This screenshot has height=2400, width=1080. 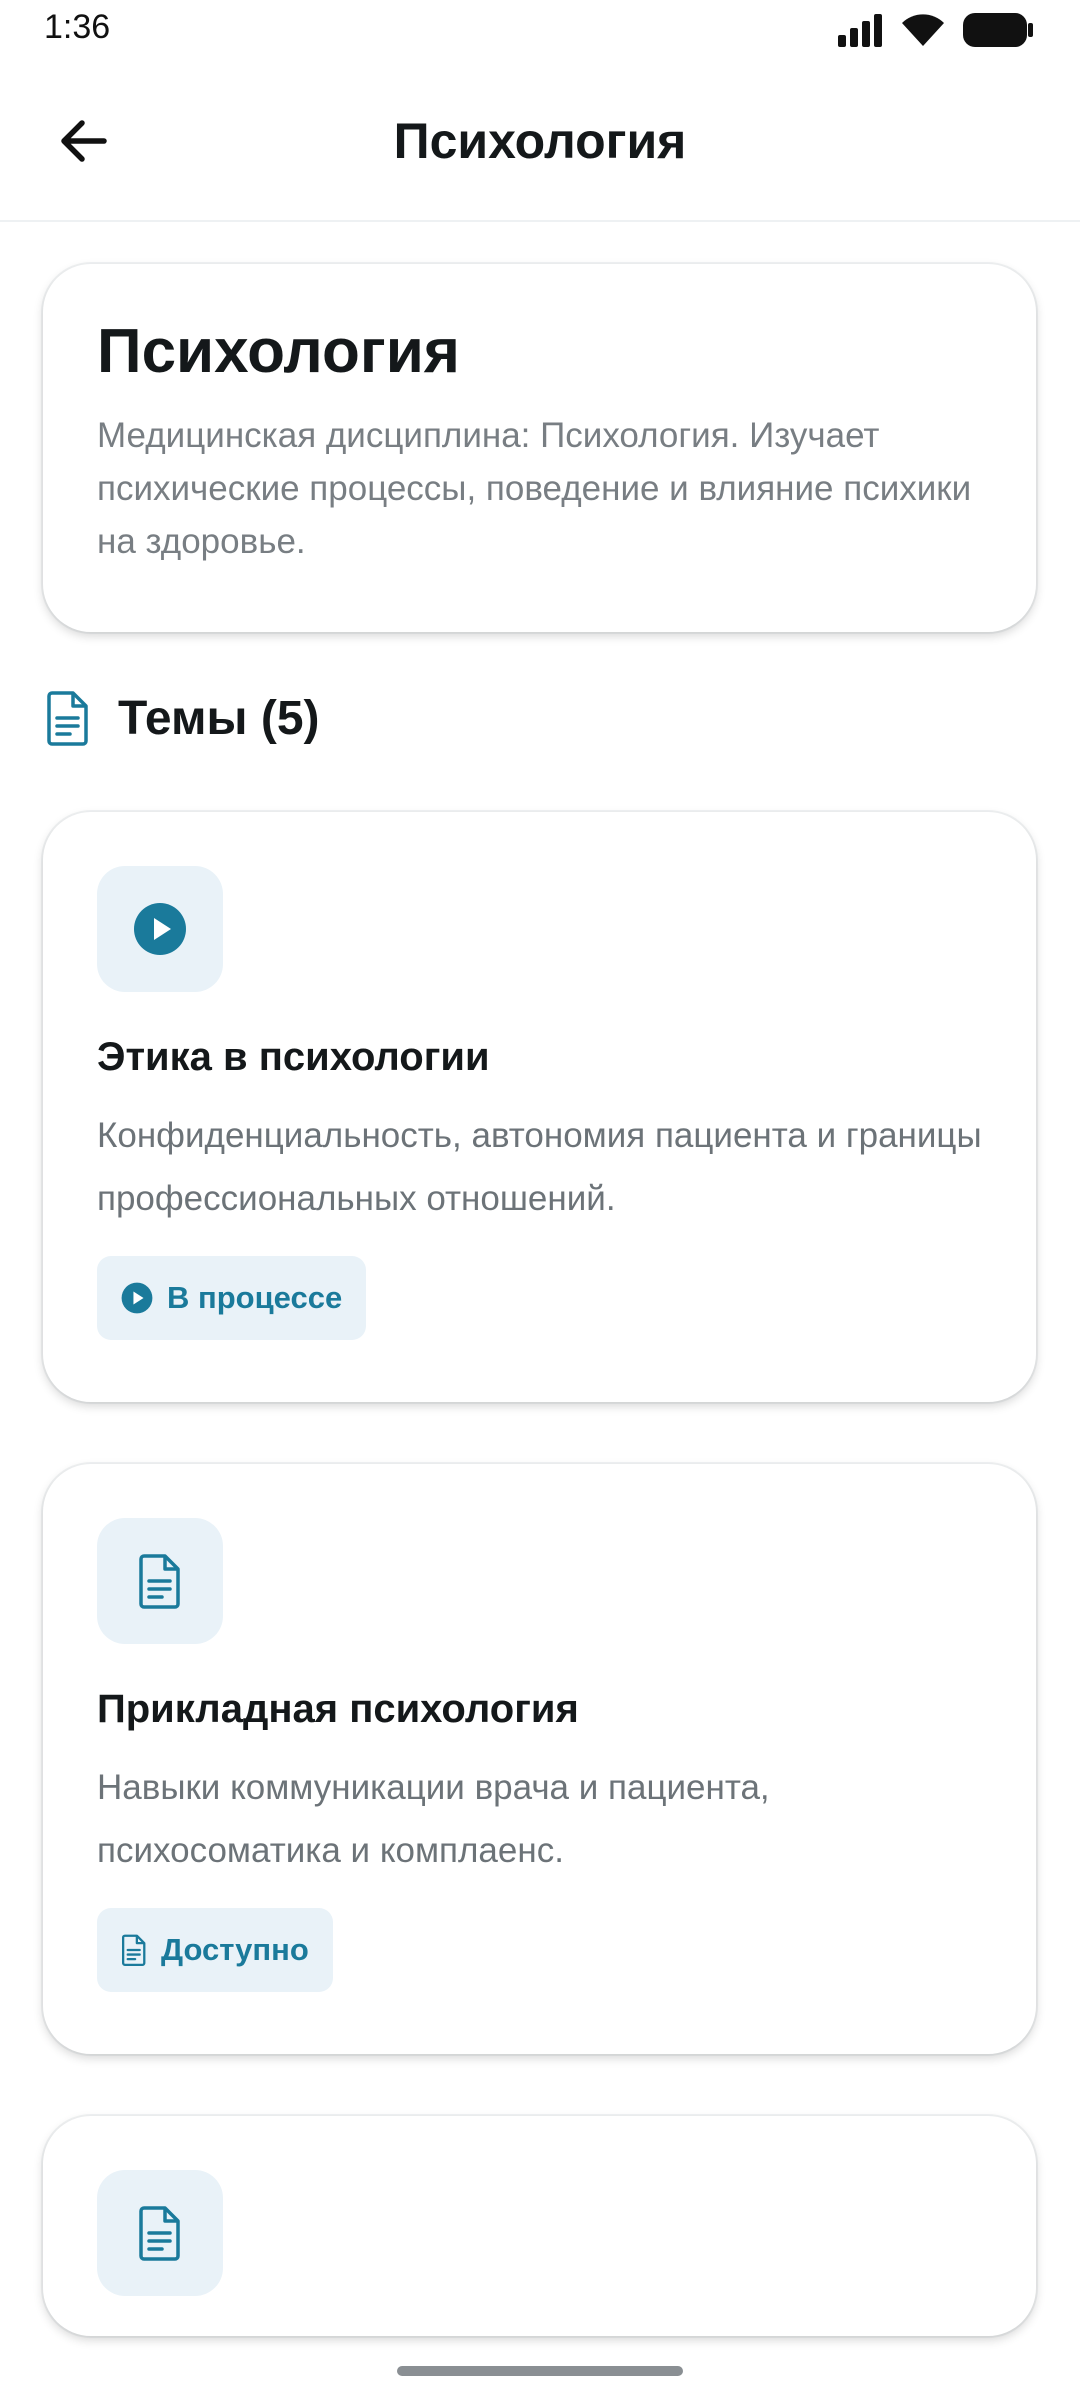 What do you see at coordinates (293, 1057) in the screenshot?
I see `topic-title: Этика в психологии` at bounding box center [293, 1057].